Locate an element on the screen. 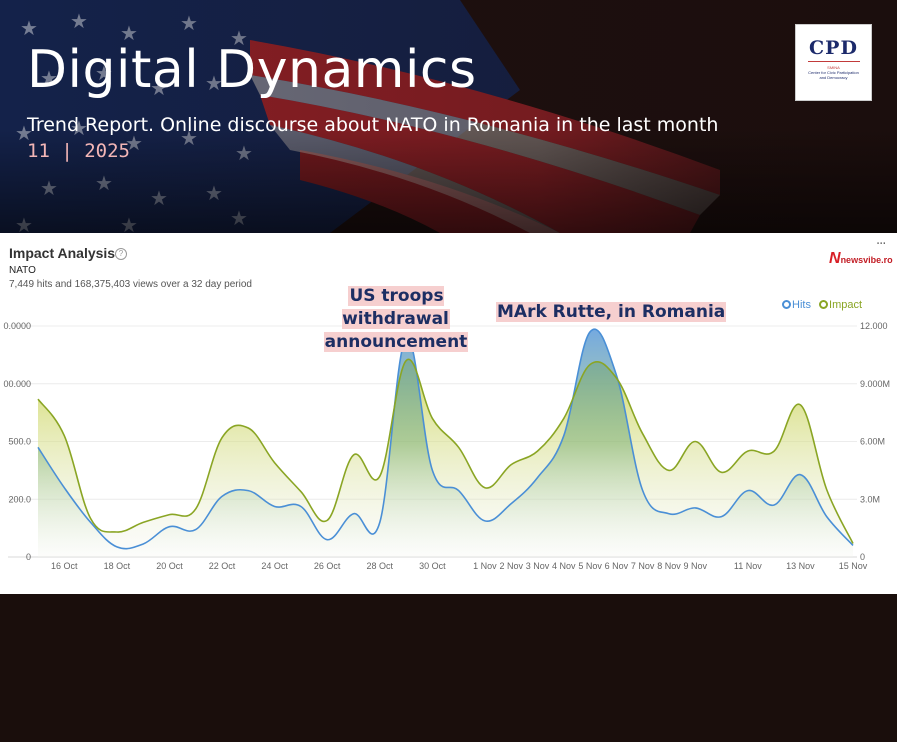 The image size is (897, 742). left-axis-tick-label: 00.000 is located at coordinates (17, 384).